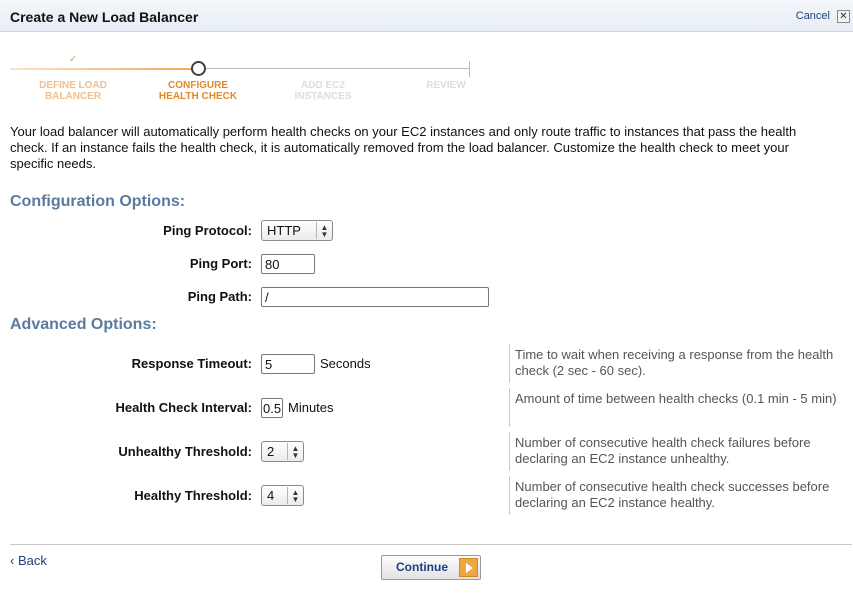 Image resolution: width=853 pixels, height=597 pixels. Describe the element at coordinates (282, 451) in the screenshot. I see `unhealthy-threshold-select: 2 ▲ ▼` at that location.